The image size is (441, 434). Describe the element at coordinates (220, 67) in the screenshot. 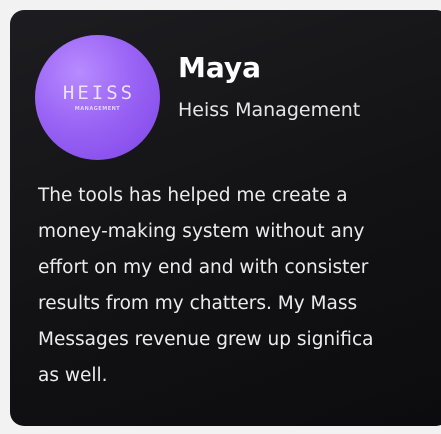

I see `author-name: Maya` at that location.